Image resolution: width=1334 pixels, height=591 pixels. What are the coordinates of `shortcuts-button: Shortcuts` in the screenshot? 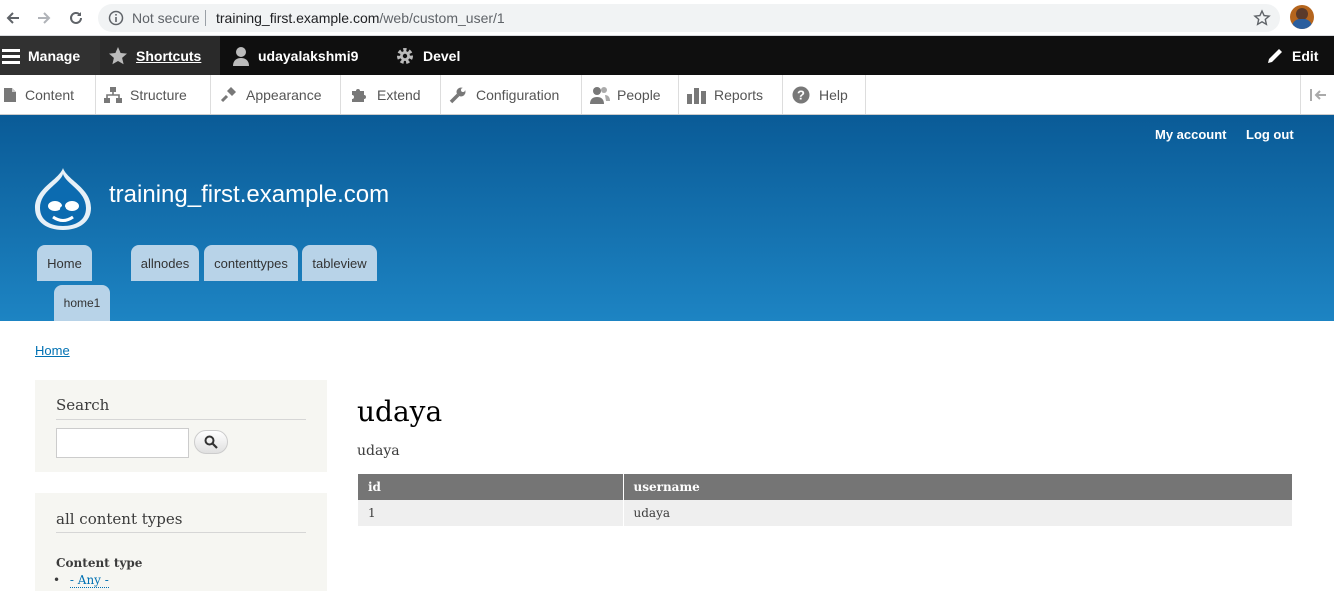 It's located at (160, 55).